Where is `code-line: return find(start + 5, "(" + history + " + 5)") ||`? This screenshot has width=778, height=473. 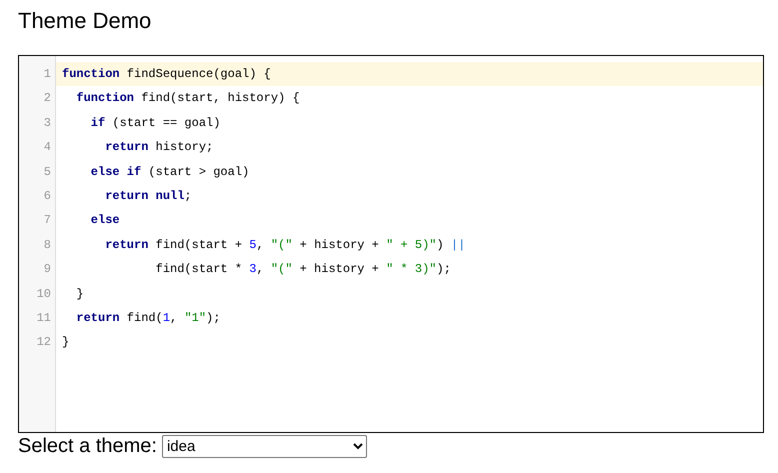 code-line: return find(start + 5, "(" + history + " + 5)") || is located at coordinates (285, 245).